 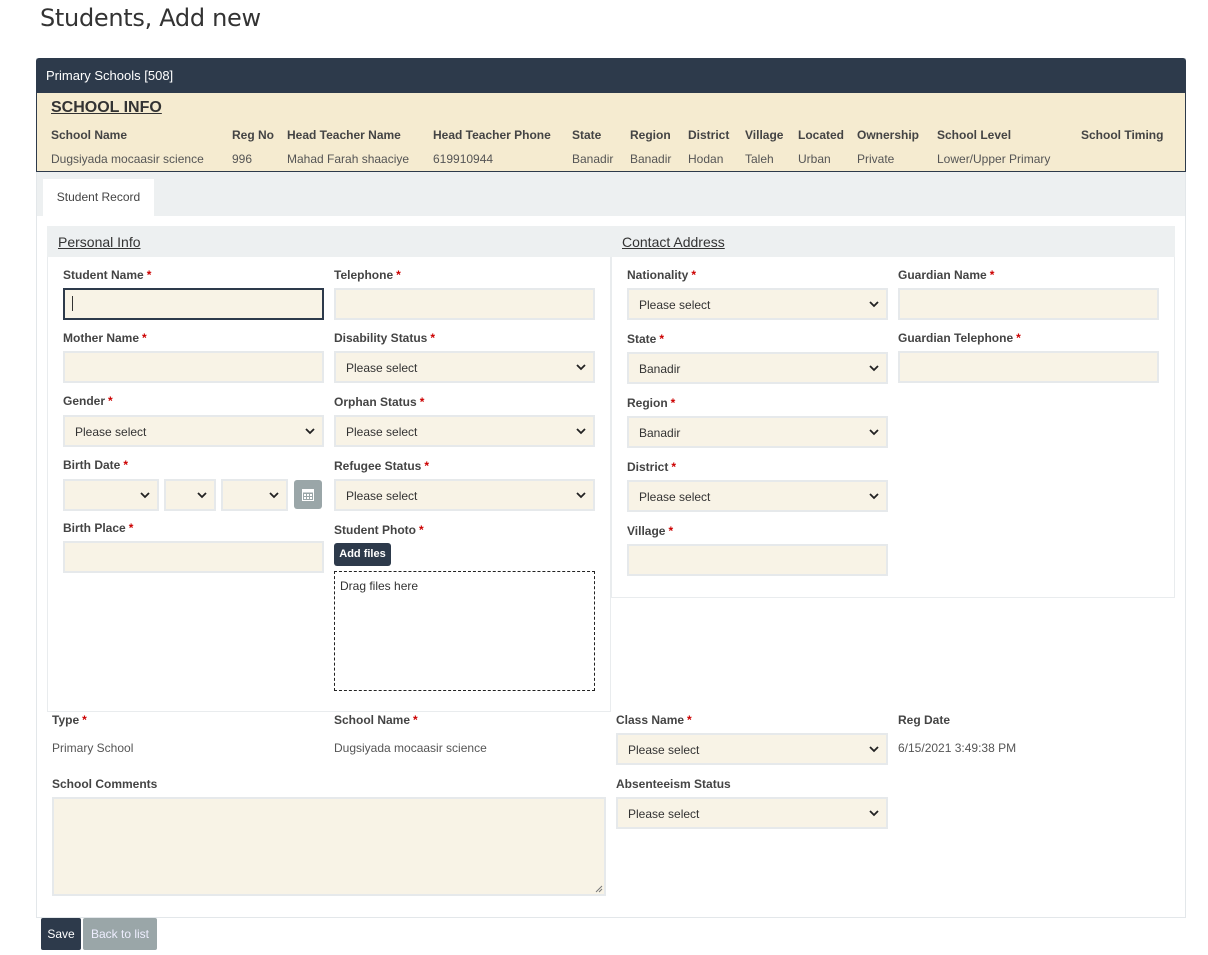 What do you see at coordinates (329, 846) in the screenshot?
I see `school-comments-textarea` at bounding box center [329, 846].